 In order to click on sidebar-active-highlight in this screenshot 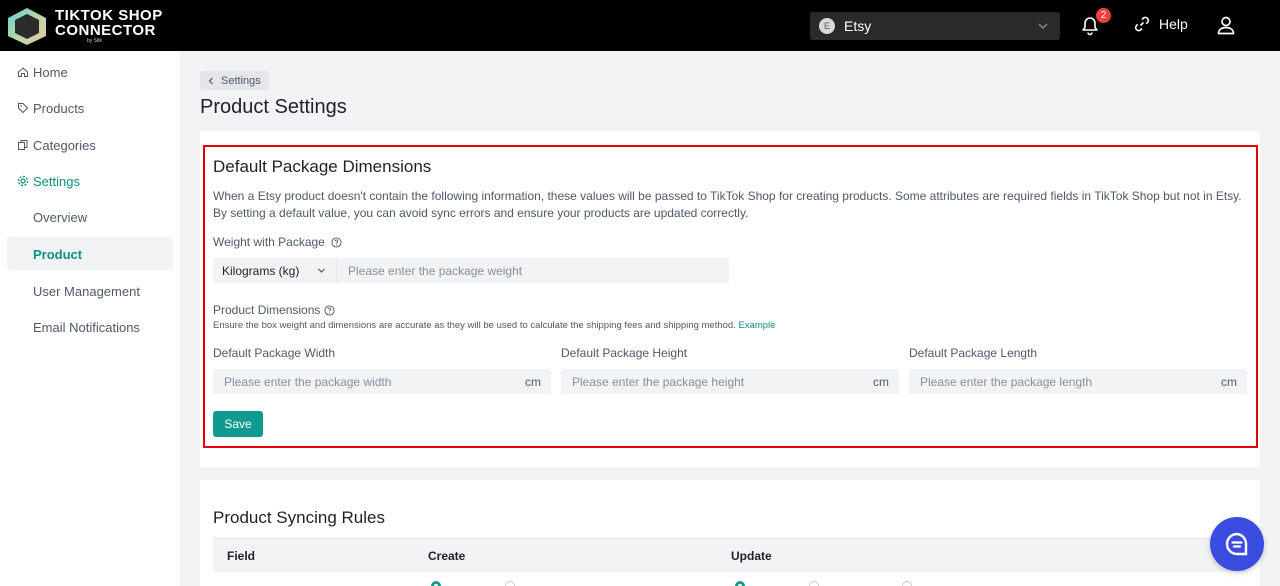, I will do `click(90, 253)`.